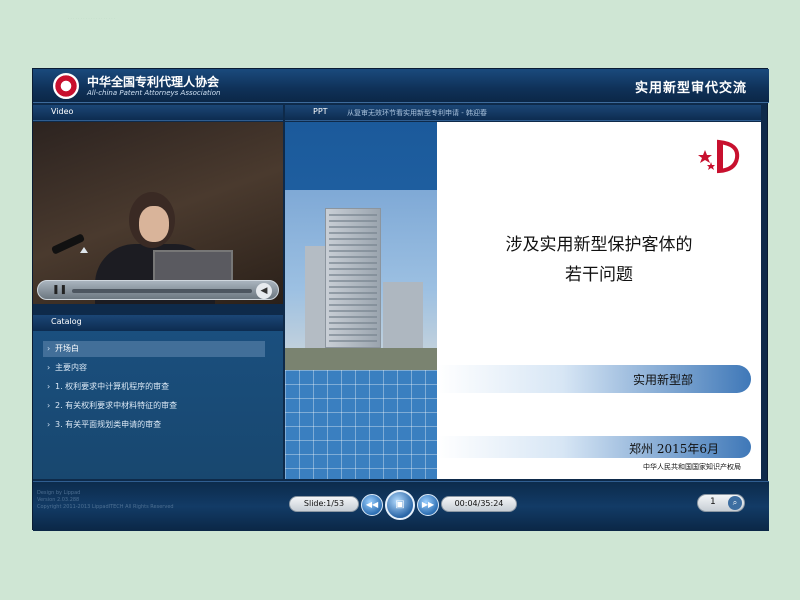 The height and width of the screenshot is (600, 800). Describe the element at coordinates (59, 493) in the screenshot. I see `credit-line: Design by Lippad` at that location.